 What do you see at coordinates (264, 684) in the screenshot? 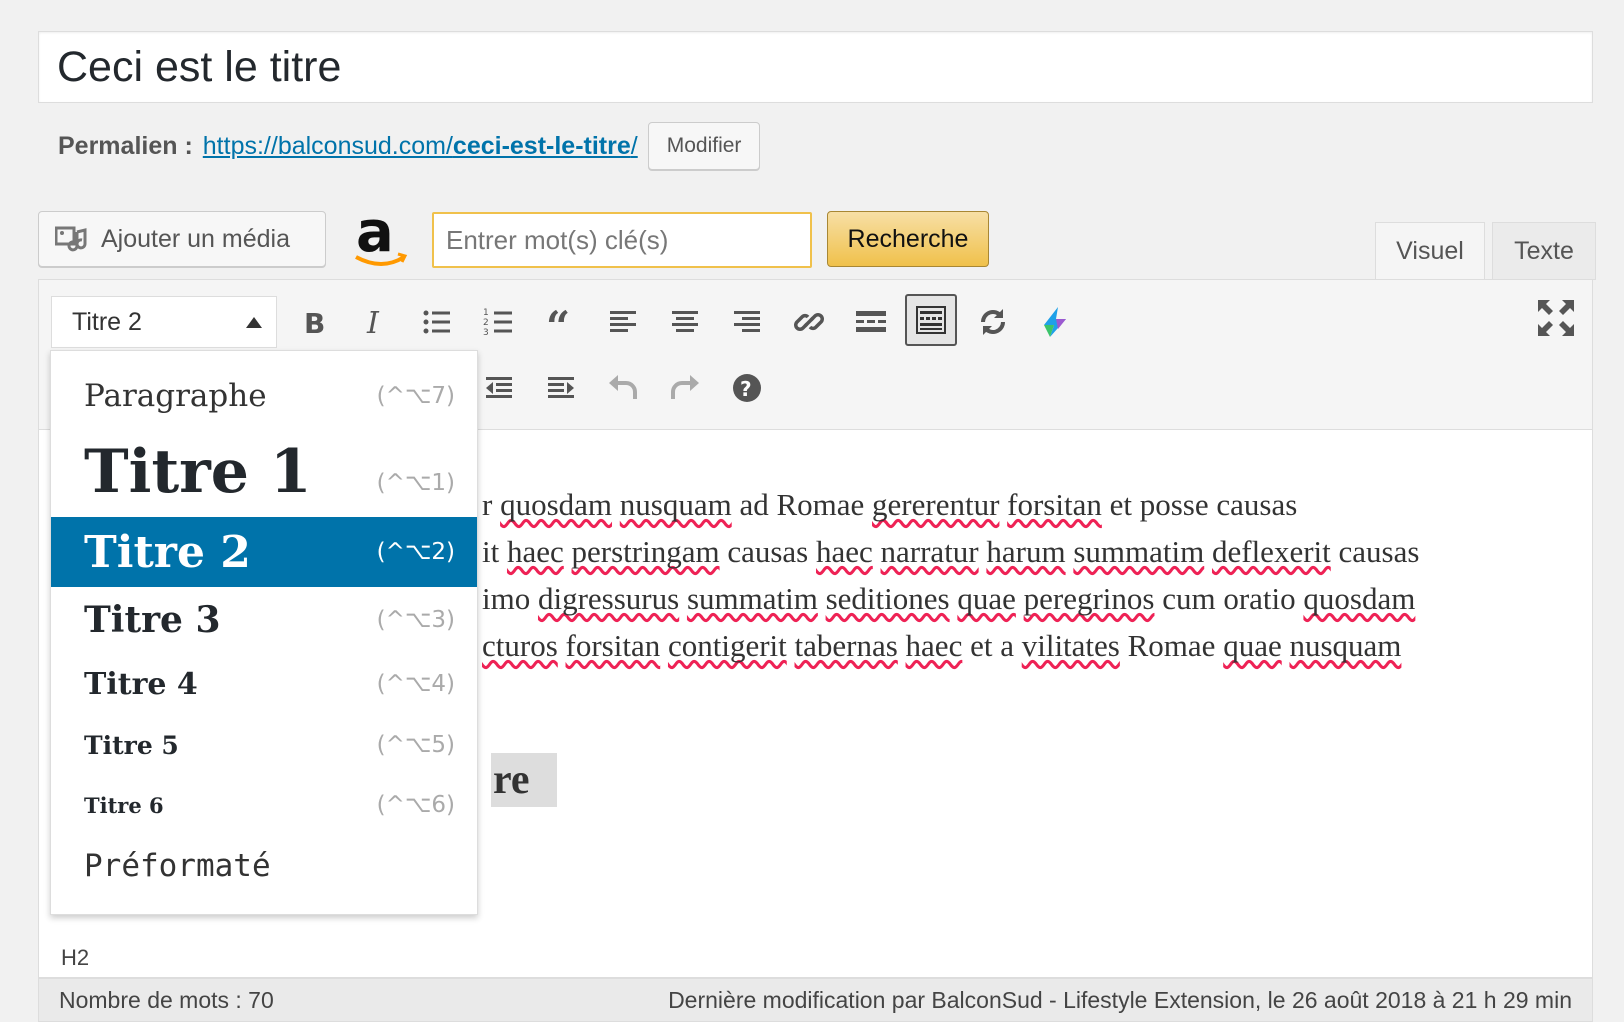
I see `format-option-heading-4: Titre 4 (^⌥4)` at bounding box center [264, 684].